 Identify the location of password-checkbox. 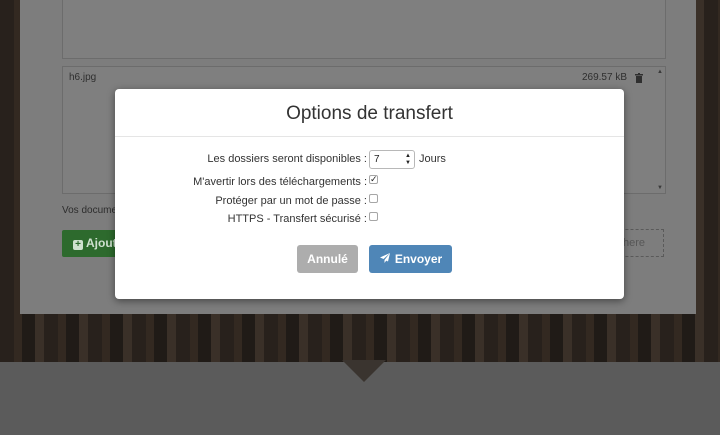
(373, 198).